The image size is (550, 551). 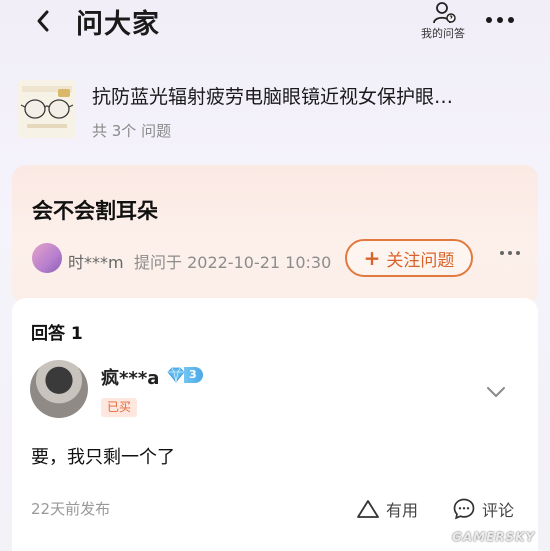 I want to click on asker-name: 时***m, so click(x=96, y=262).